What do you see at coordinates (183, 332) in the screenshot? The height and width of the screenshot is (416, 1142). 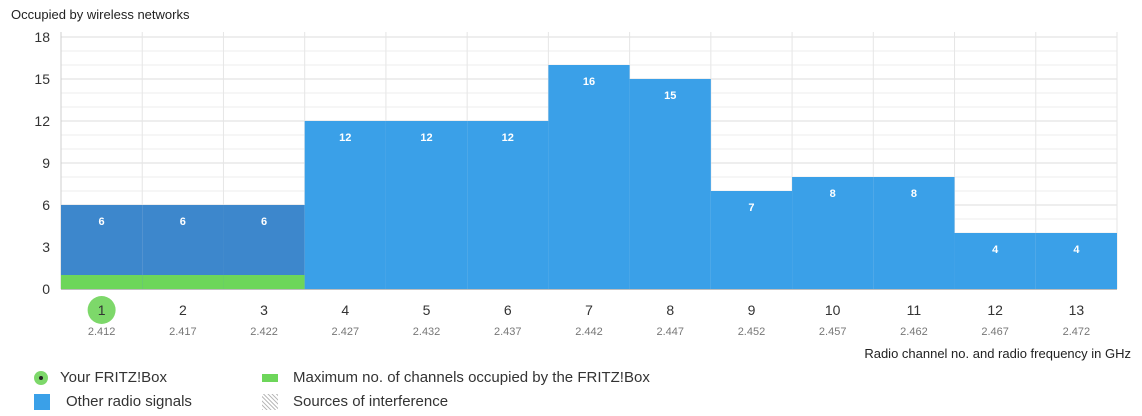 I see `frequency-label: 2.417` at bounding box center [183, 332].